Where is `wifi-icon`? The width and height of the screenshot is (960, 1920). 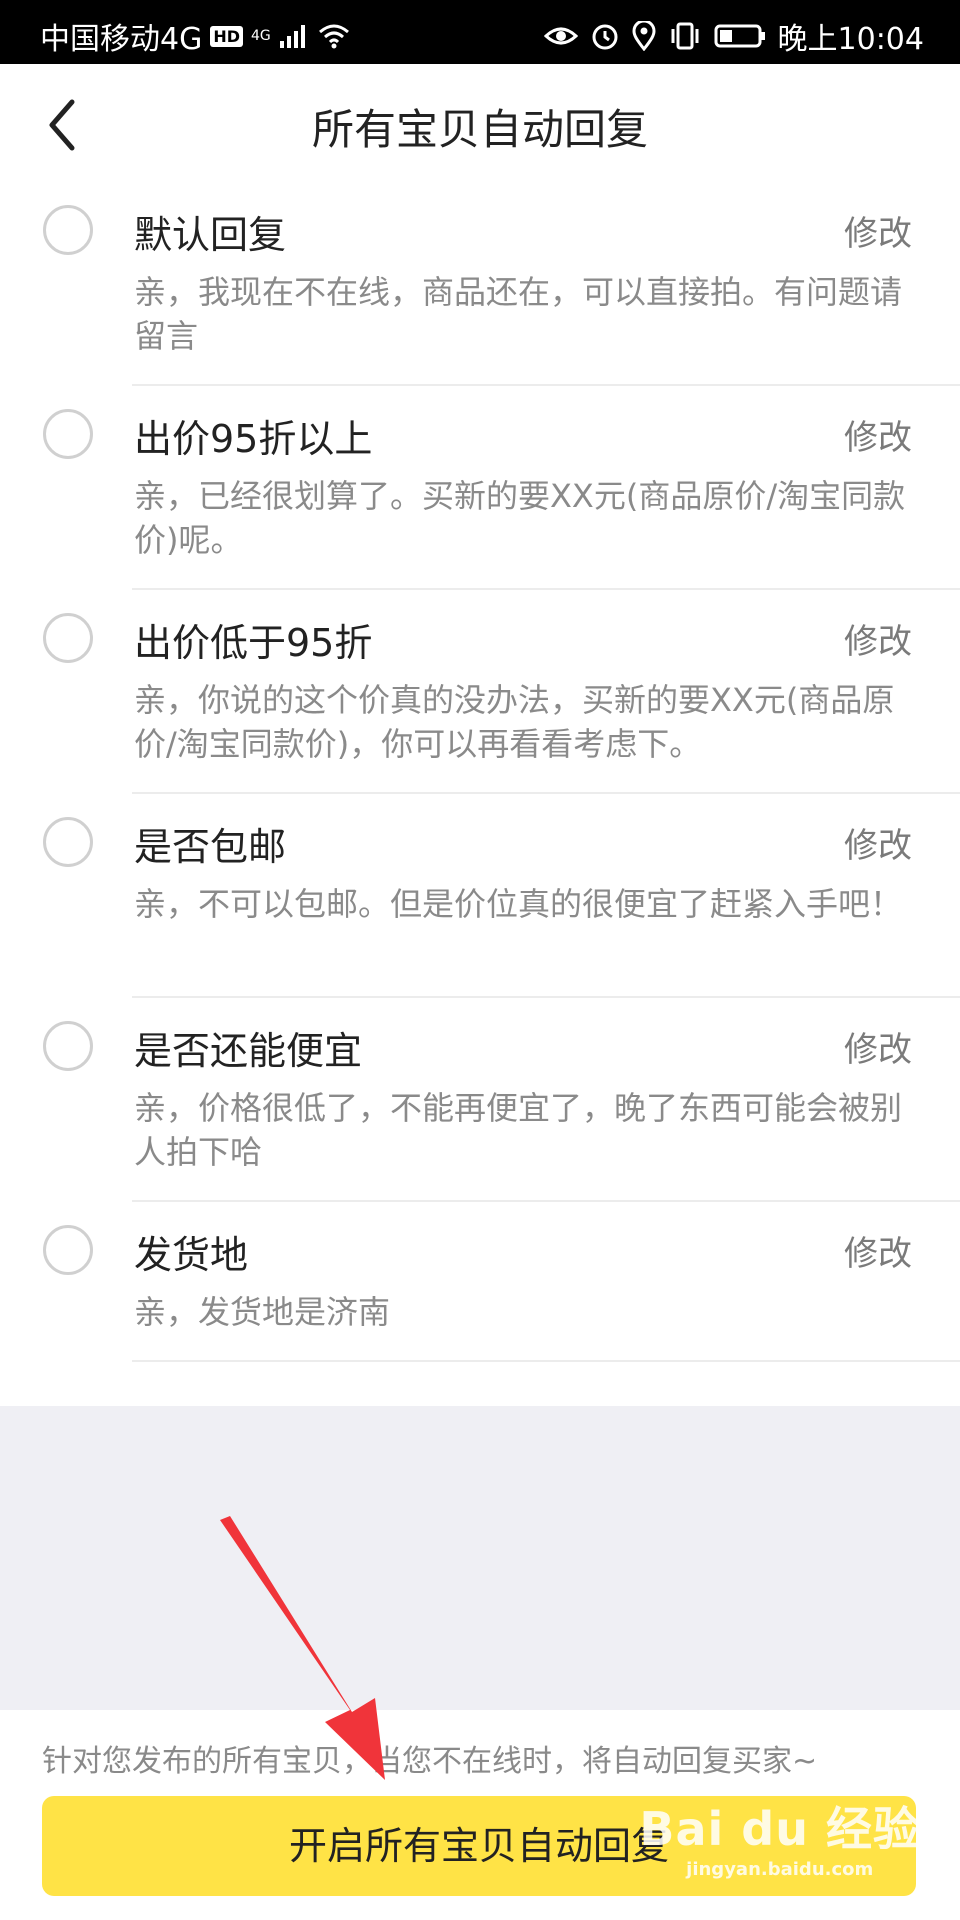
wifi-icon is located at coordinates (333, 36).